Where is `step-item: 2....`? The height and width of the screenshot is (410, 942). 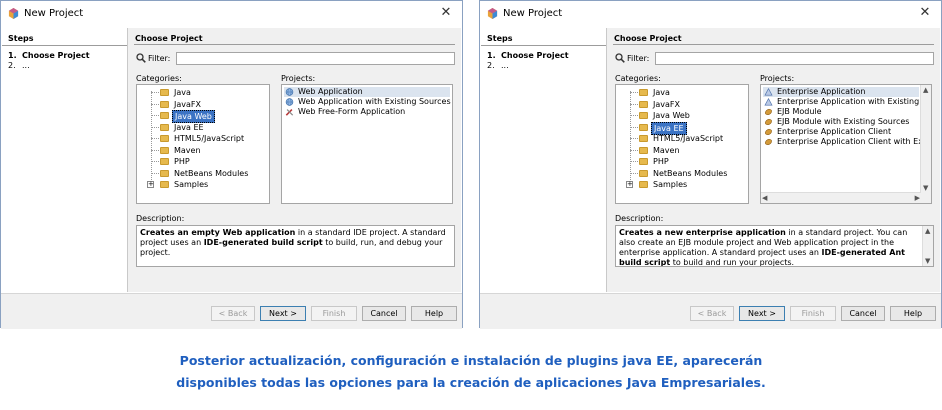
step-item: 2.... is located at coordinates (498, 65).